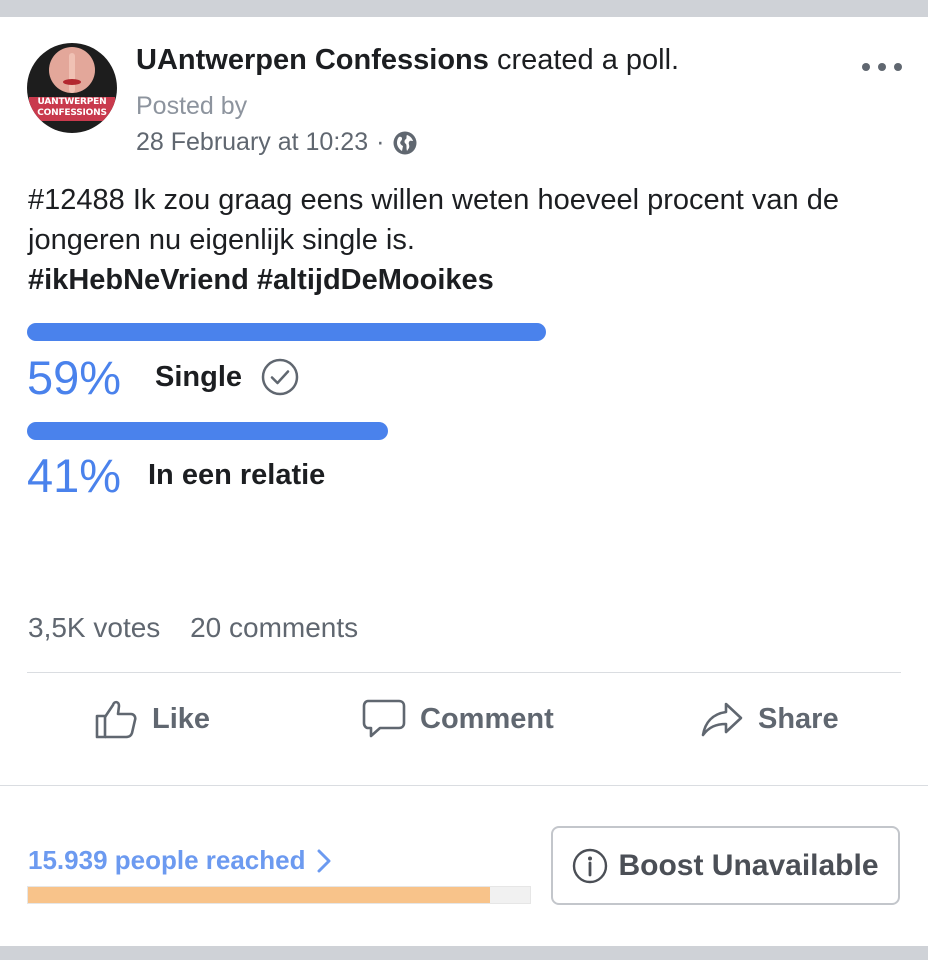 This screenshot has height=960, width=928. I want to click on comment-label: Comment, so click(487, 718).